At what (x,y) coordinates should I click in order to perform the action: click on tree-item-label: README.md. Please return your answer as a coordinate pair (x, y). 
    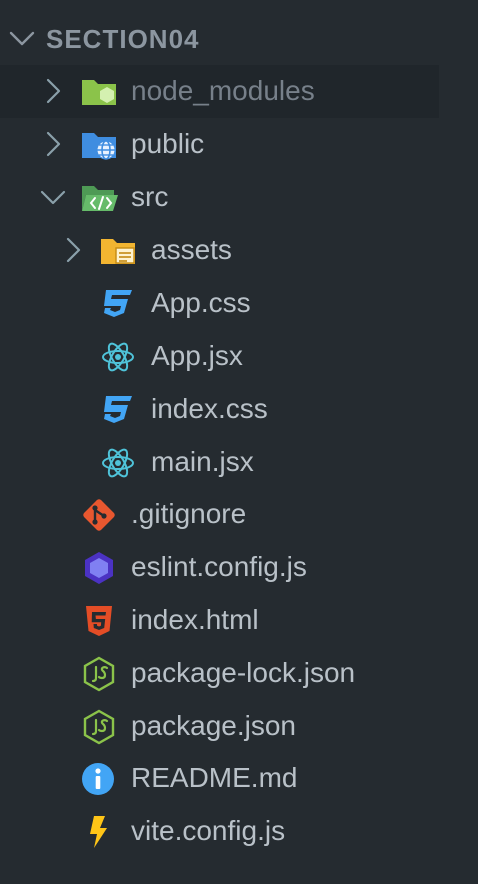
    Looking at the image, I should click on (214, 777).